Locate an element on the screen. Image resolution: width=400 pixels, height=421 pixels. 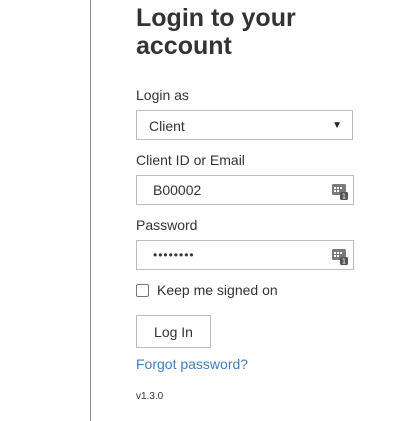
vertical-divider is located at coordinates (90, 210).